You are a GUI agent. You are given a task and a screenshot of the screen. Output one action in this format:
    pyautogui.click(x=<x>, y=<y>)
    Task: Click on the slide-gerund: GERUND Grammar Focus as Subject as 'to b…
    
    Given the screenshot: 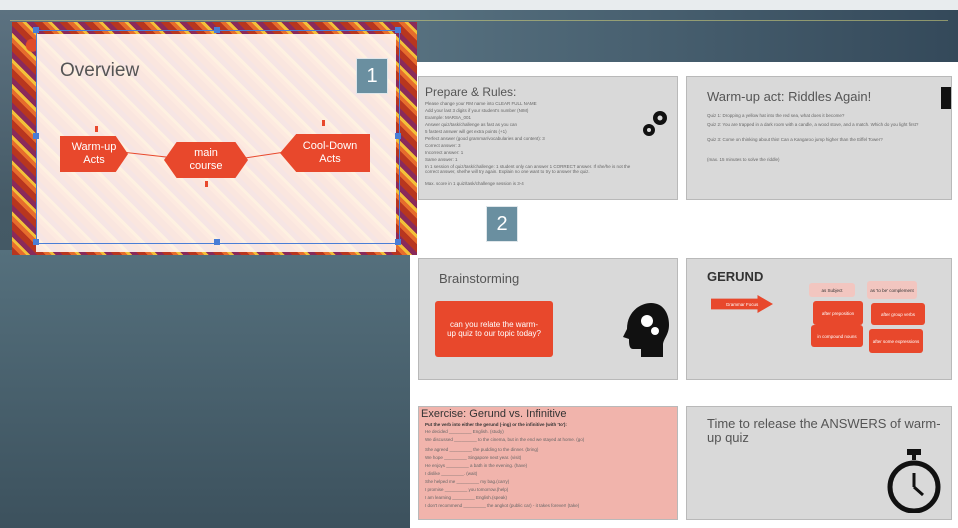 What is the action you would take?
    pyautogui.click(x=819, y=319)
    